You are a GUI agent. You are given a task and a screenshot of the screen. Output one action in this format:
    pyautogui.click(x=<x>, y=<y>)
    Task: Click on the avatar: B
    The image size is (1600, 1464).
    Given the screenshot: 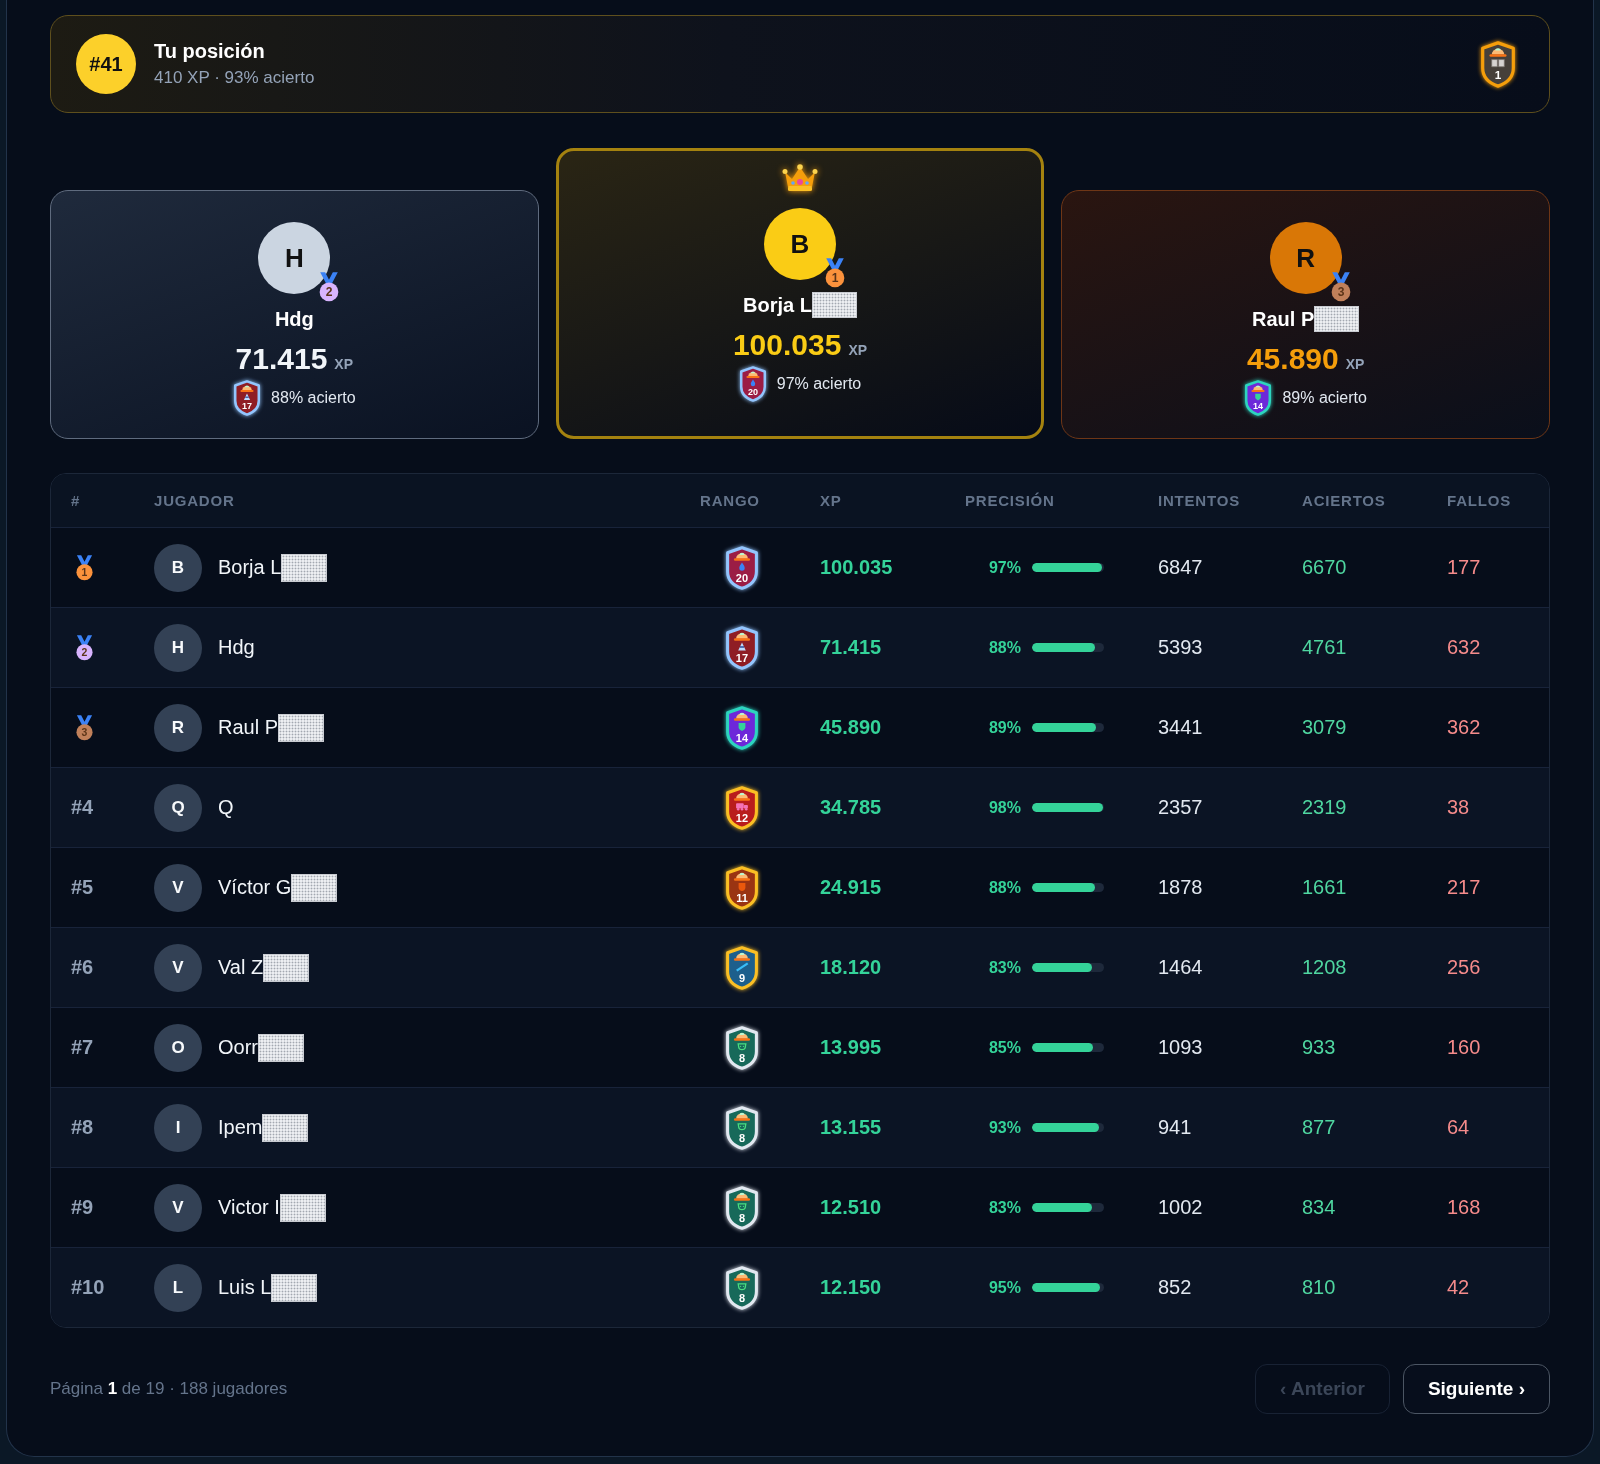 What is the action you would take?
    pyautogui.click(x=178, y=567)
    